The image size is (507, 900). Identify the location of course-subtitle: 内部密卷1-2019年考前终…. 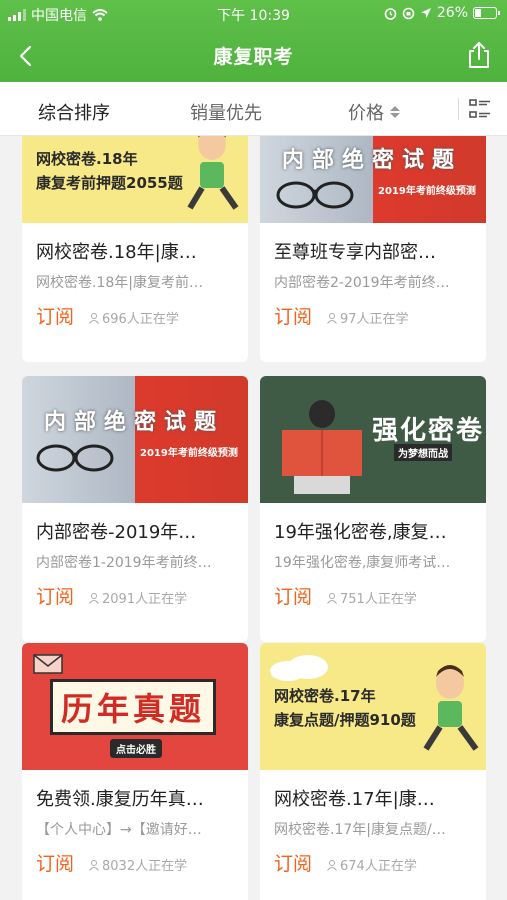
(124, 563).